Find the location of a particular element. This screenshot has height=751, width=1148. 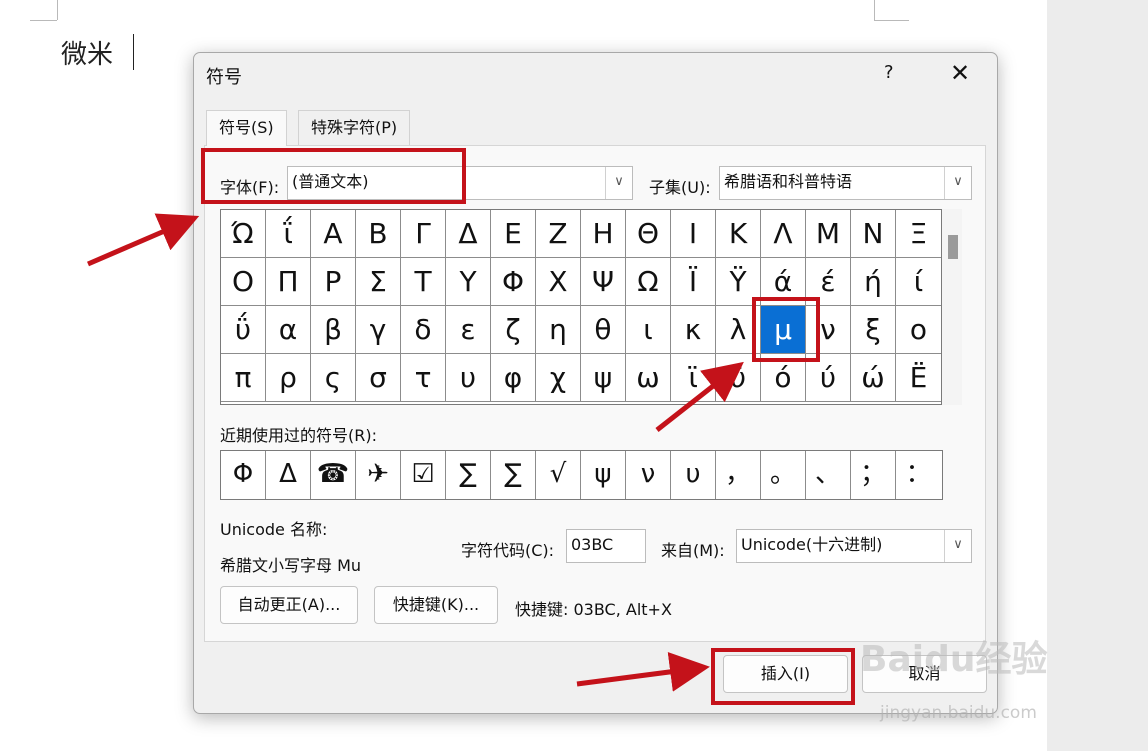

watermark-site: jingyan.baidu.com is located at coordinates (958, 713).